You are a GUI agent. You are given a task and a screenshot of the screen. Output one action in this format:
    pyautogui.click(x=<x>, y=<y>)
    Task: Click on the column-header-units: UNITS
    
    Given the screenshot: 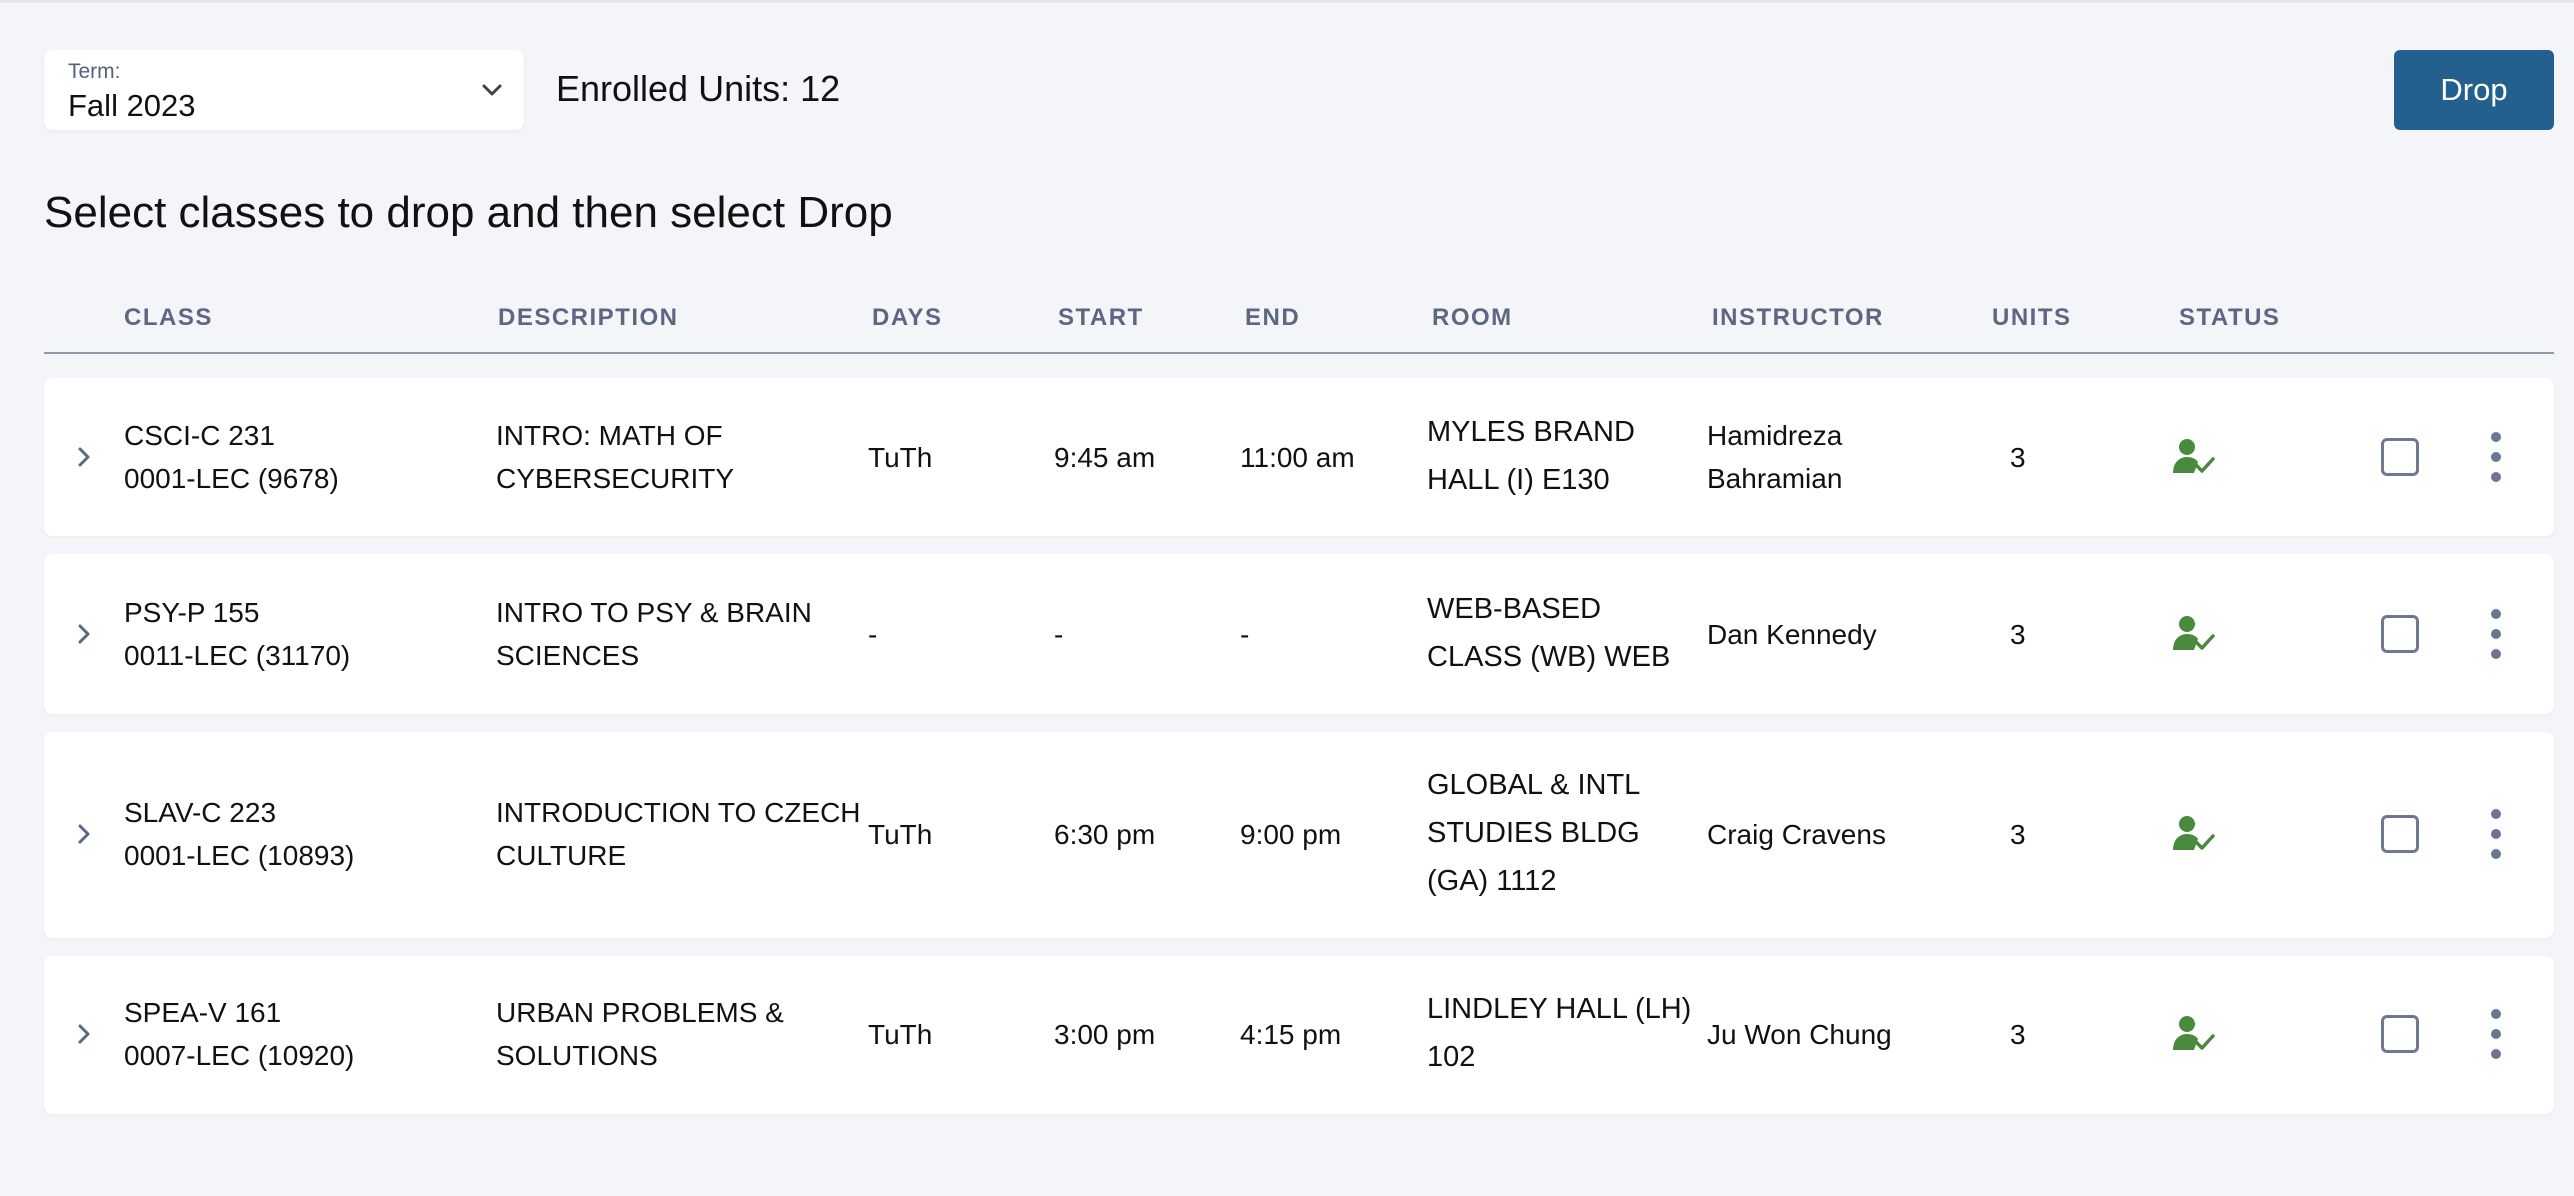 What is the action you would take?
    pyautogui.click(x=2032, y=317)
    